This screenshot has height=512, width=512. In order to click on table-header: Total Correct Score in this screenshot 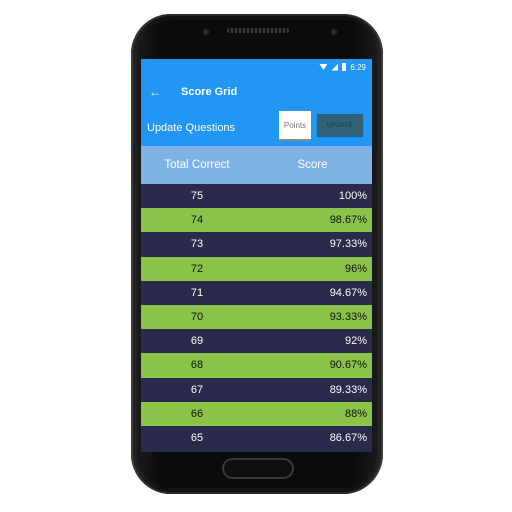, I will do `click(256, 165)`.